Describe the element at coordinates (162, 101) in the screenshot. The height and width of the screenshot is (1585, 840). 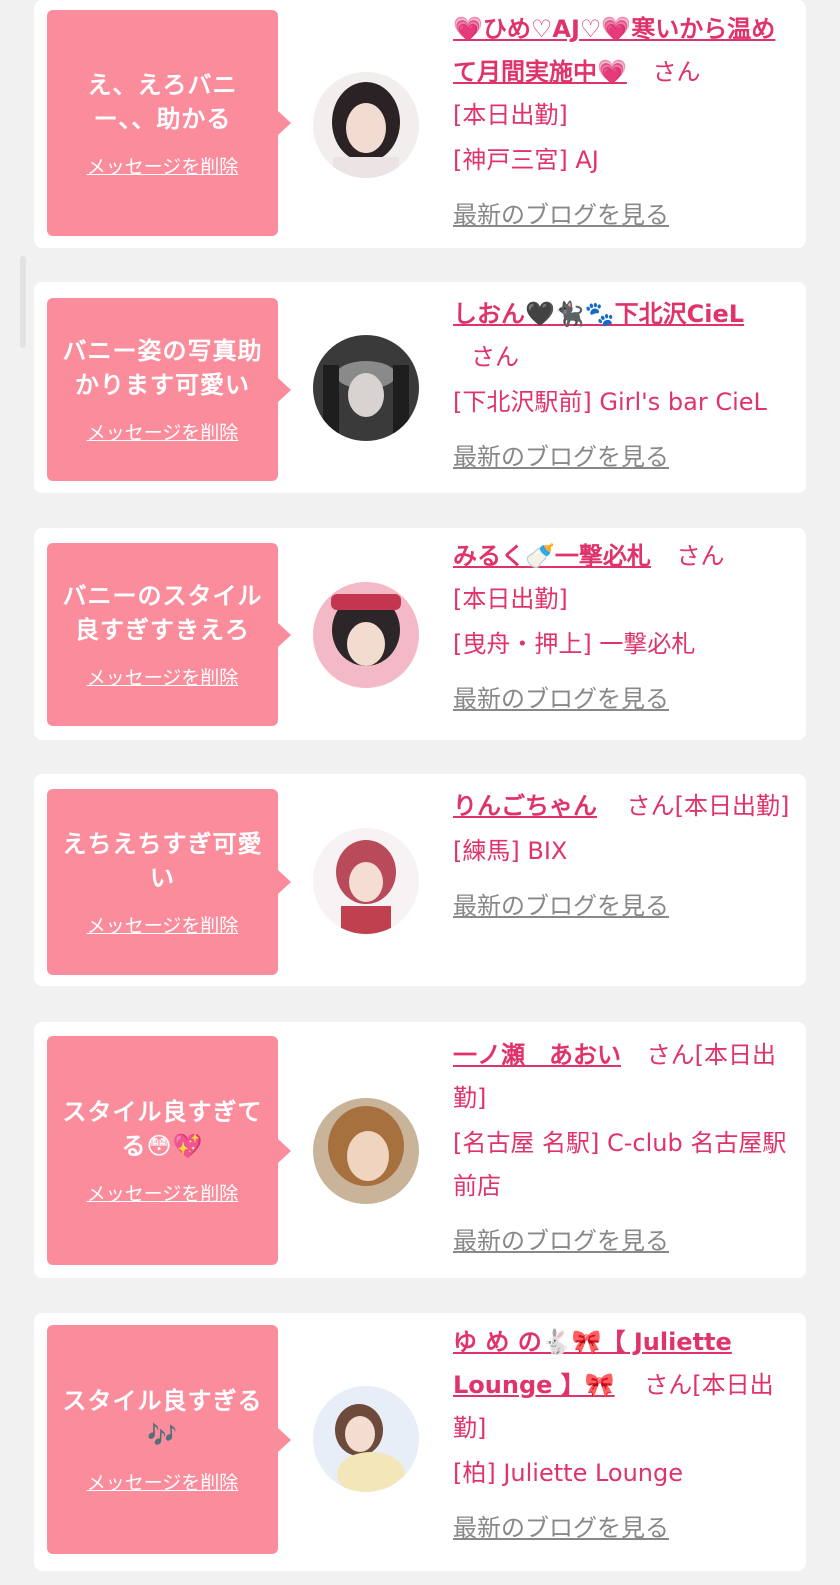
I see `message-text: え、えろバニー、、助かる` at that location.